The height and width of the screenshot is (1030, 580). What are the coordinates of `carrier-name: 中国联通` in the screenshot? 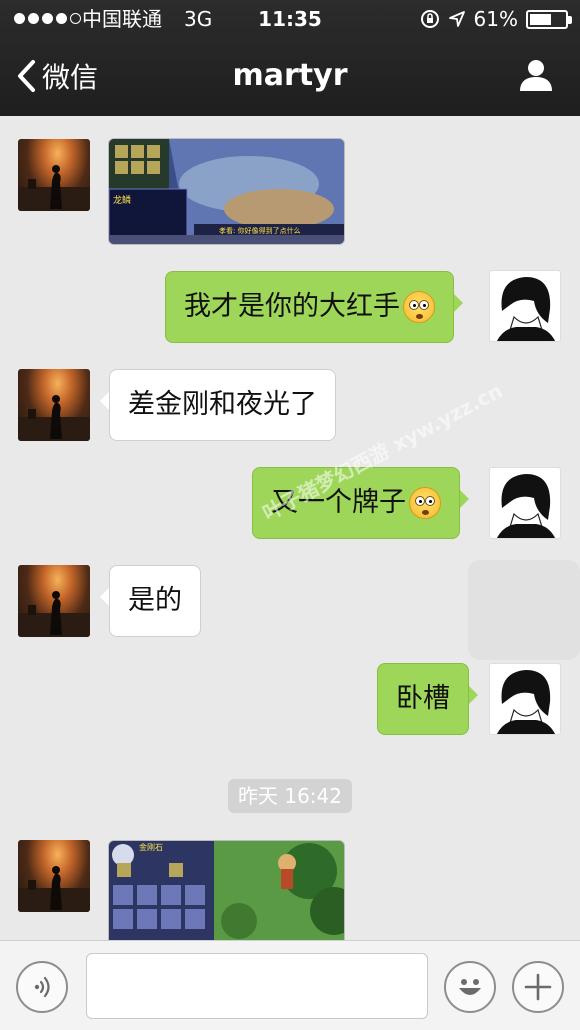 It's located at (122, 19).